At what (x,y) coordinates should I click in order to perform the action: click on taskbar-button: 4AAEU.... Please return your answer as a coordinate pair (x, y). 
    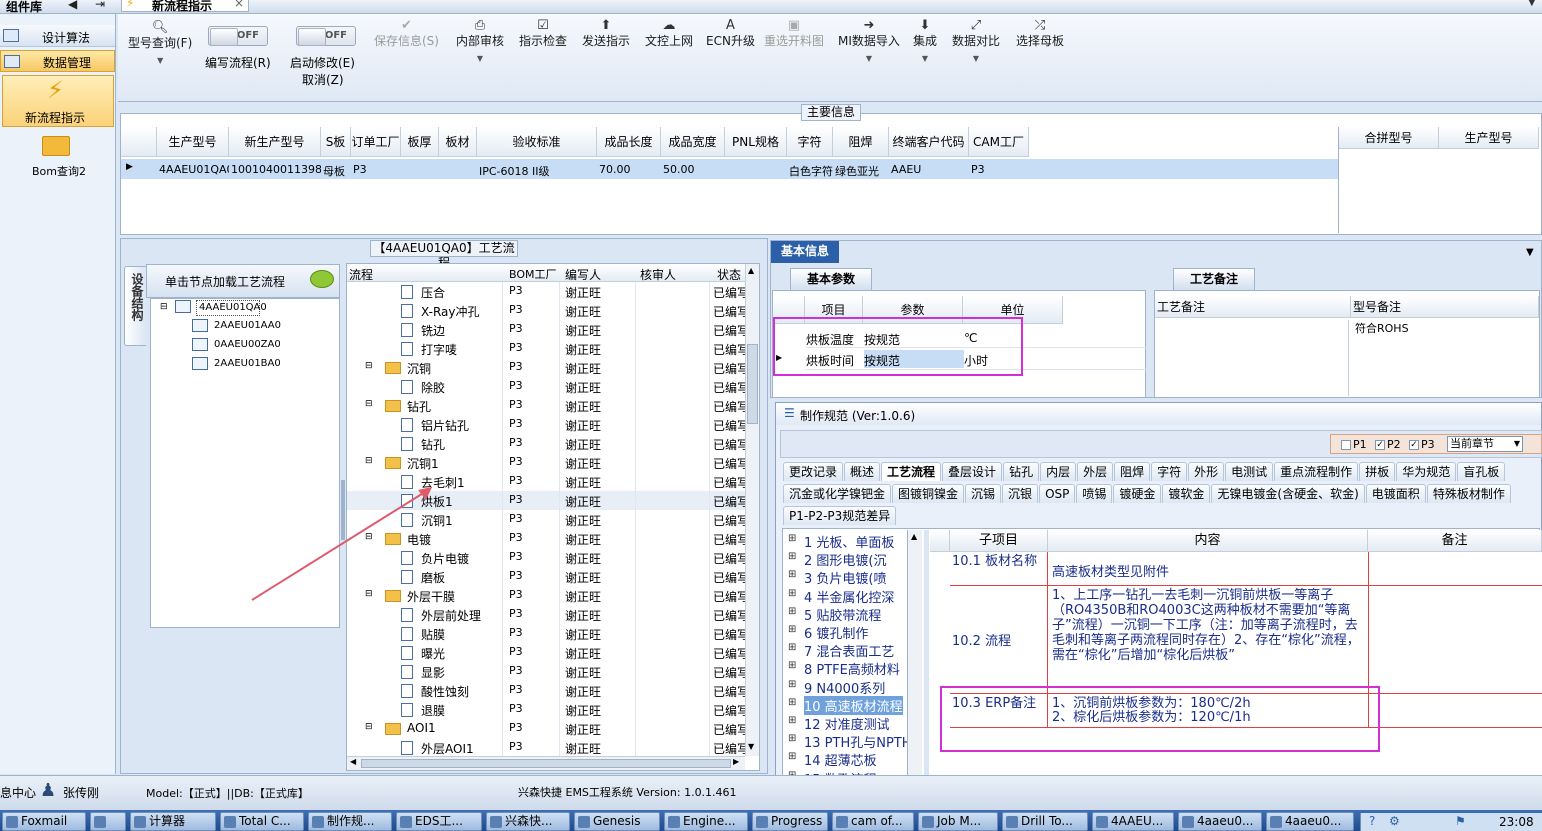
    Looking at the image, I should click on (1133, 821).